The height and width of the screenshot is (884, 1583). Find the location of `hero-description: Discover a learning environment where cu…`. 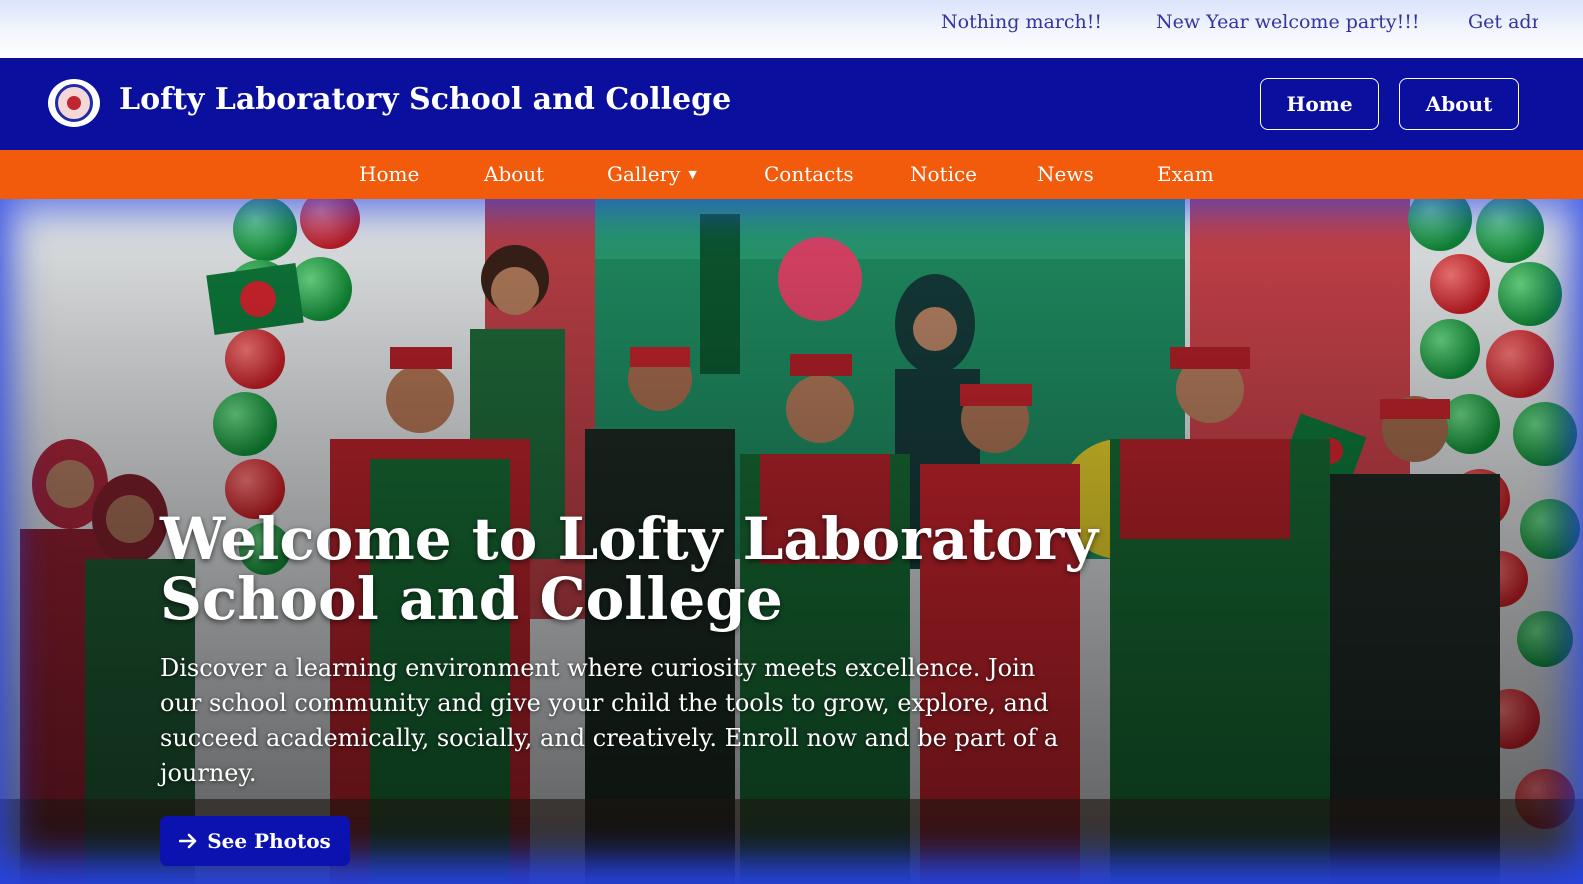

hero-description: Discover a learning environment where cu… is located at coordinates (609, 720).